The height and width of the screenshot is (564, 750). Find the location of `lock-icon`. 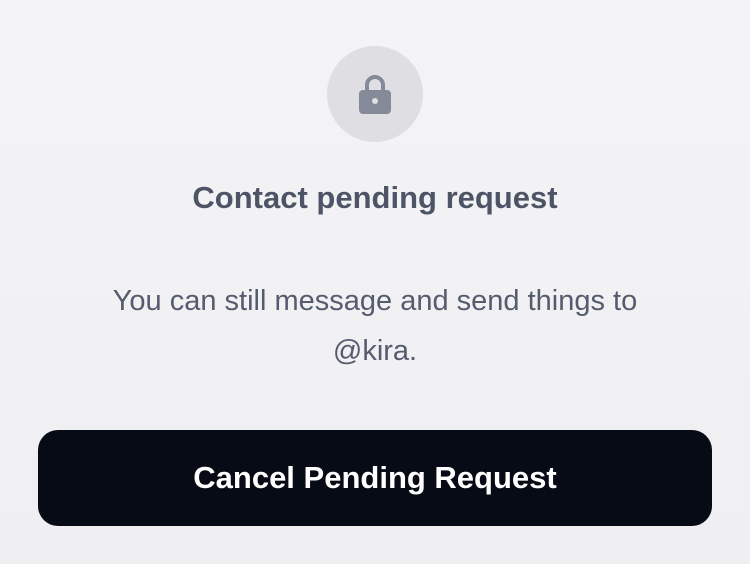

lock-icon is located at coordinates (375, 94).